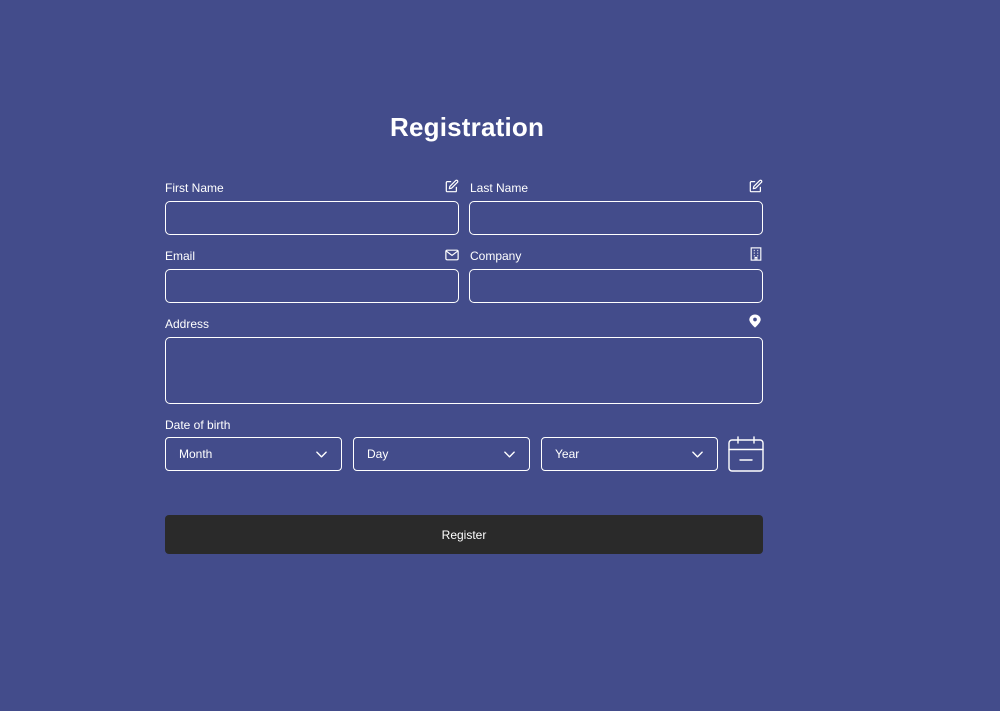 This screenshot has width=1000, height=711. Describe the element at coordinates (312, 218) in the screenshot. I see `first-name-input` at that location.